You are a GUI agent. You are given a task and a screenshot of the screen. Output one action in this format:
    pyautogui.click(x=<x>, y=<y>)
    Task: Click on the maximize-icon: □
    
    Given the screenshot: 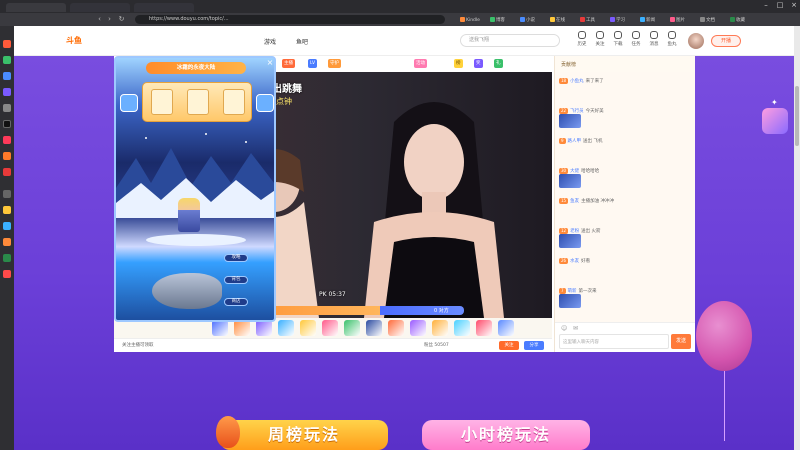 What is the action you would take?
    pyautogui.click(x=780, y=5)
    